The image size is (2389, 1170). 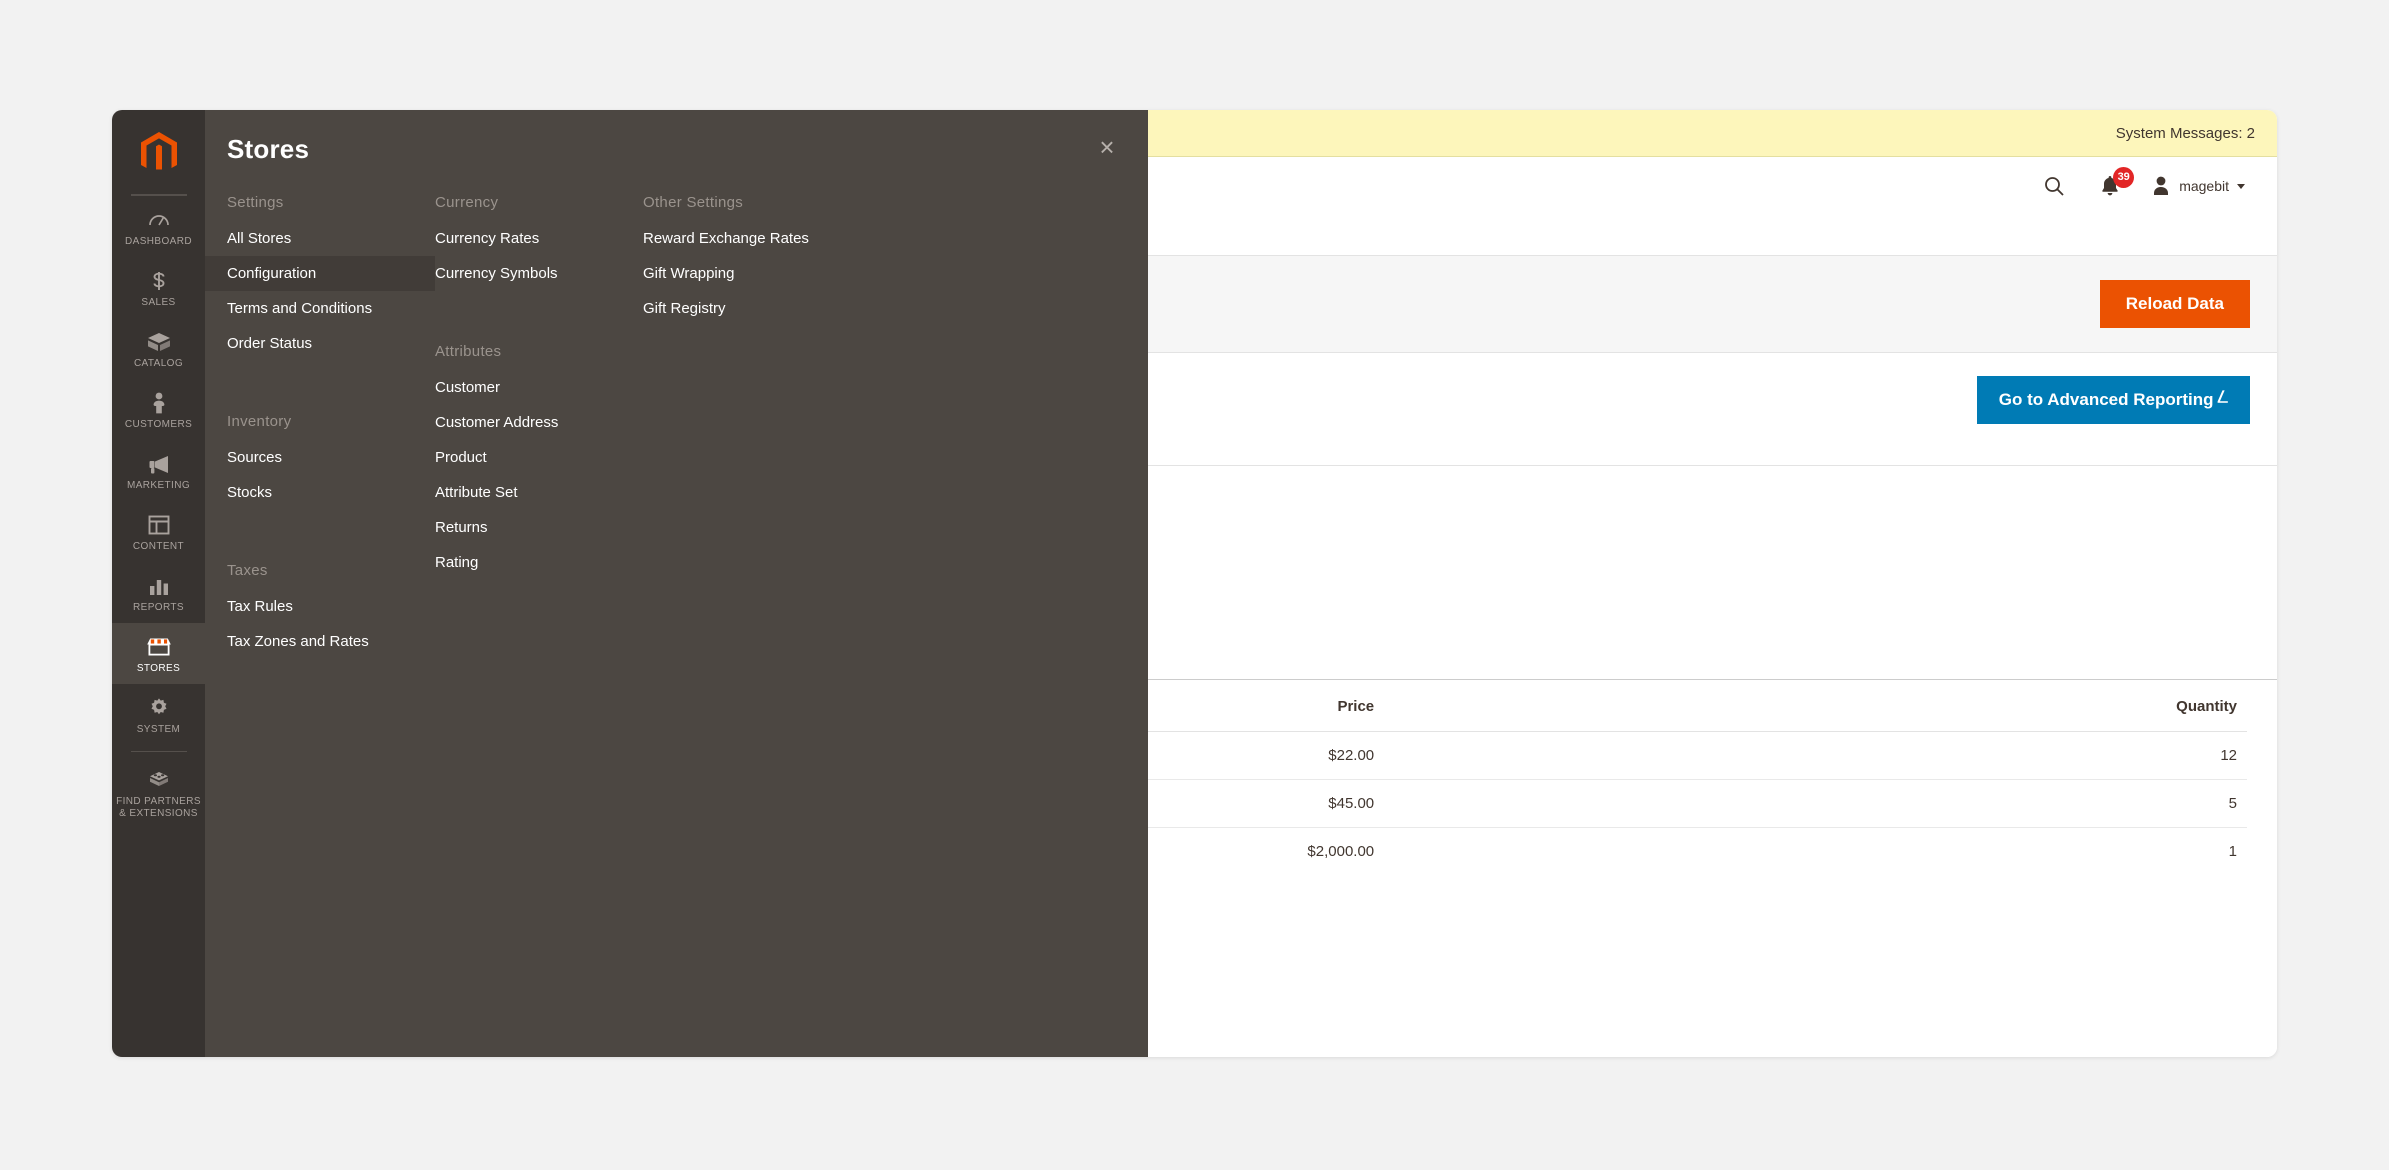 I want to click on sidebar-item-label: SALES, so click(x=158, y=302).